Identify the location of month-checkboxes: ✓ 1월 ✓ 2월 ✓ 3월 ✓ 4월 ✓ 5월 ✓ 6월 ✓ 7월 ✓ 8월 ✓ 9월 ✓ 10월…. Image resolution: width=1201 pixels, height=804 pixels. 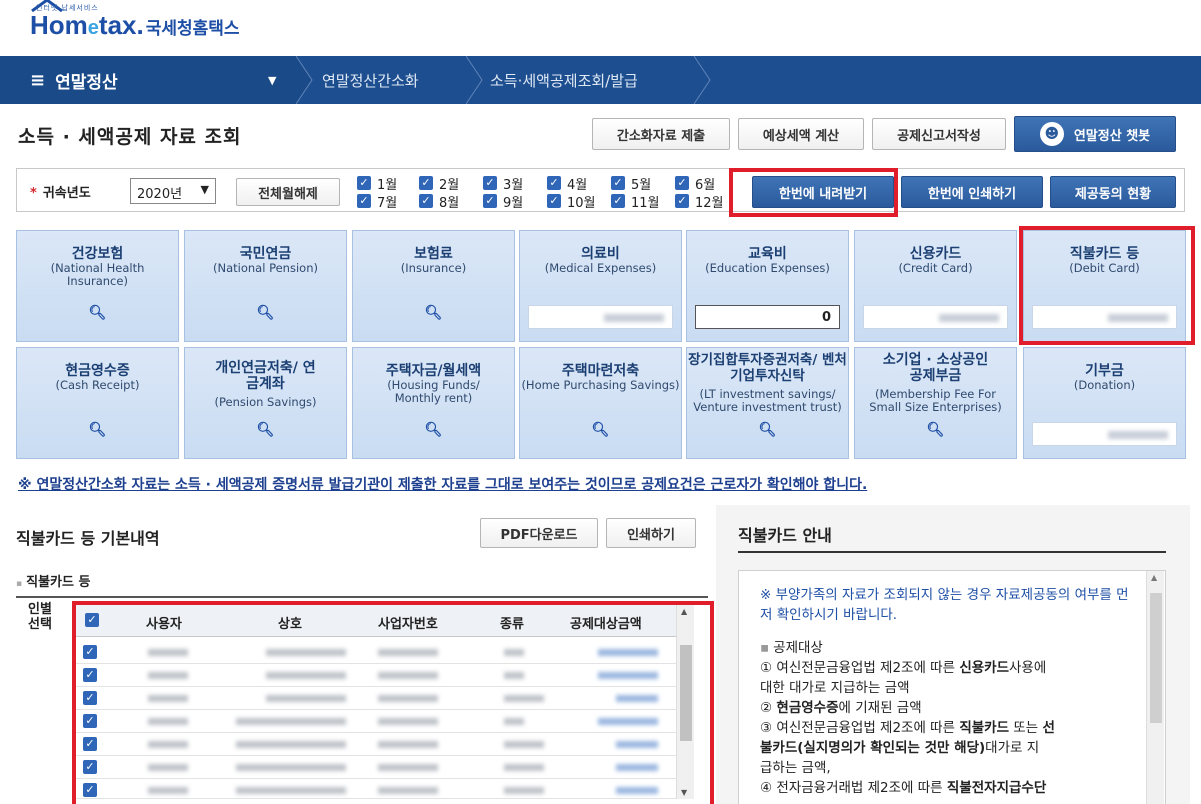
(543, 193).